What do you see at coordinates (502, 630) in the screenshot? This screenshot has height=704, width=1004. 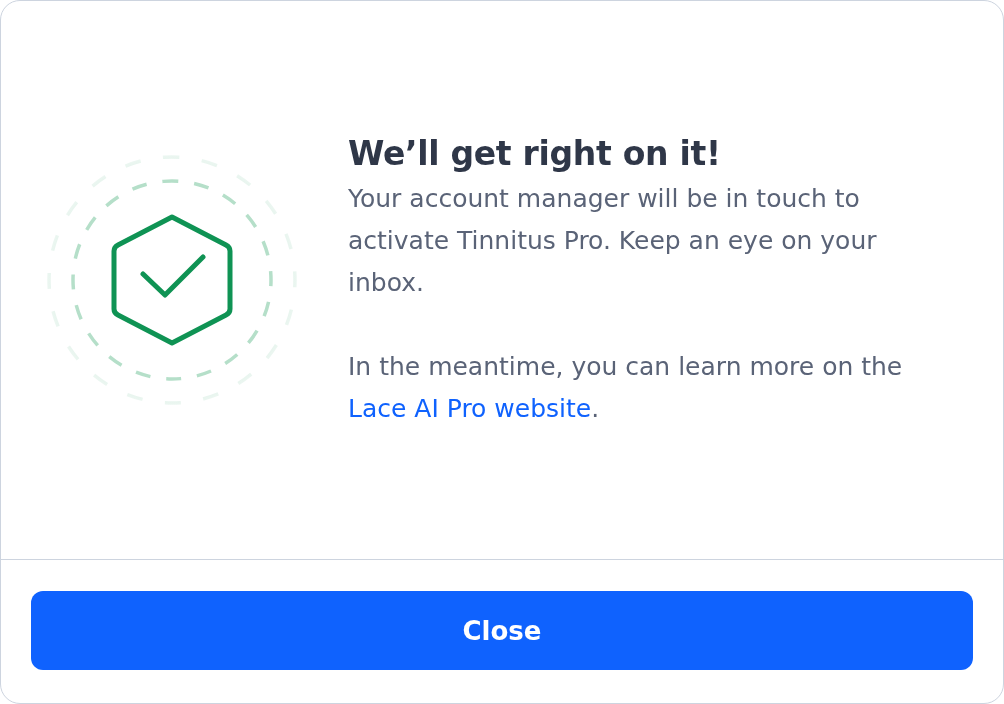 I see `close-button: Close` at bounding box center [502, 630].